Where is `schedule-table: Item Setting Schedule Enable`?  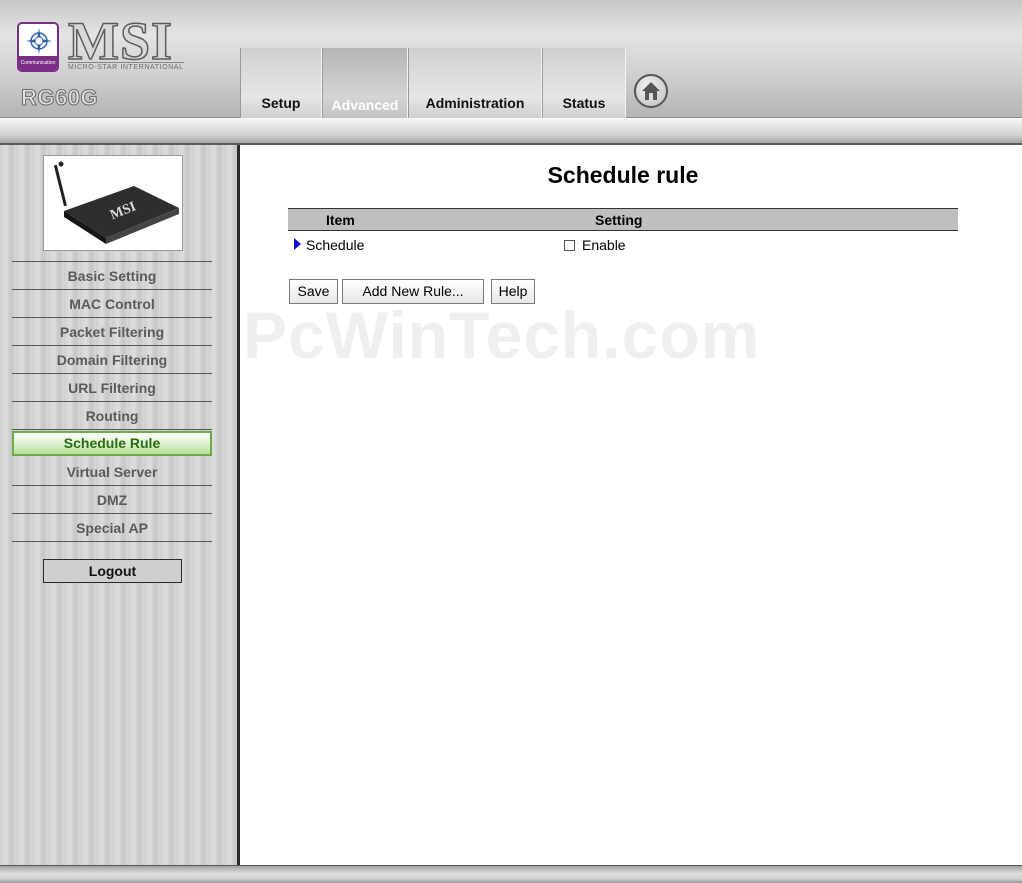 schedule-table: Item Setting Schedule Enable is located at coordinates (623, 232).